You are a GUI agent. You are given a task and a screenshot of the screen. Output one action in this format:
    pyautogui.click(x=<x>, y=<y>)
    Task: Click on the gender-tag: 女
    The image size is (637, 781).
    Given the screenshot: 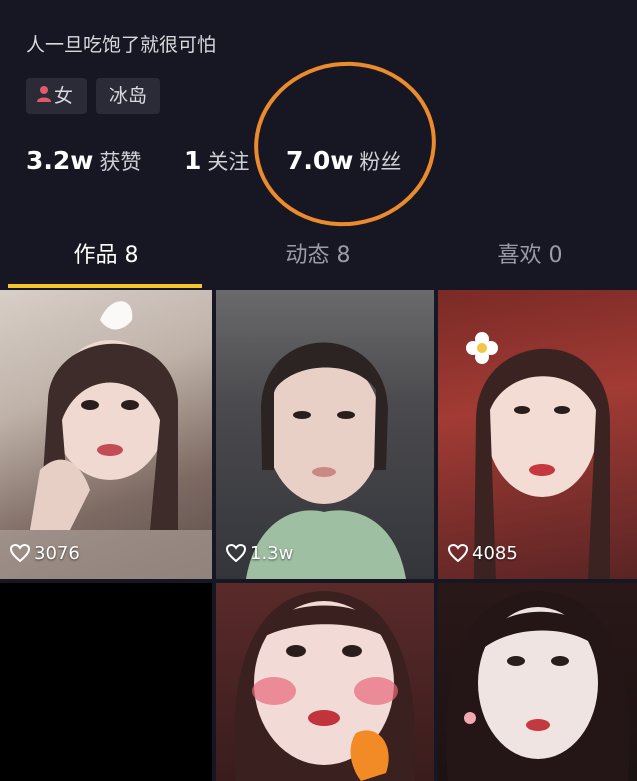 What is the action you would take?
    pyautogui.click(x=56, y=96)
    